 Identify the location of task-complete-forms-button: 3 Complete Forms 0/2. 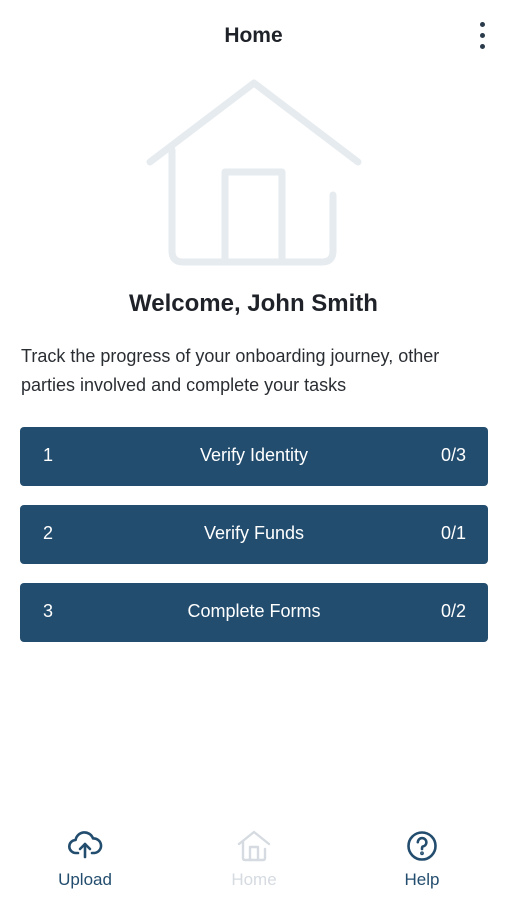
(254, 612).